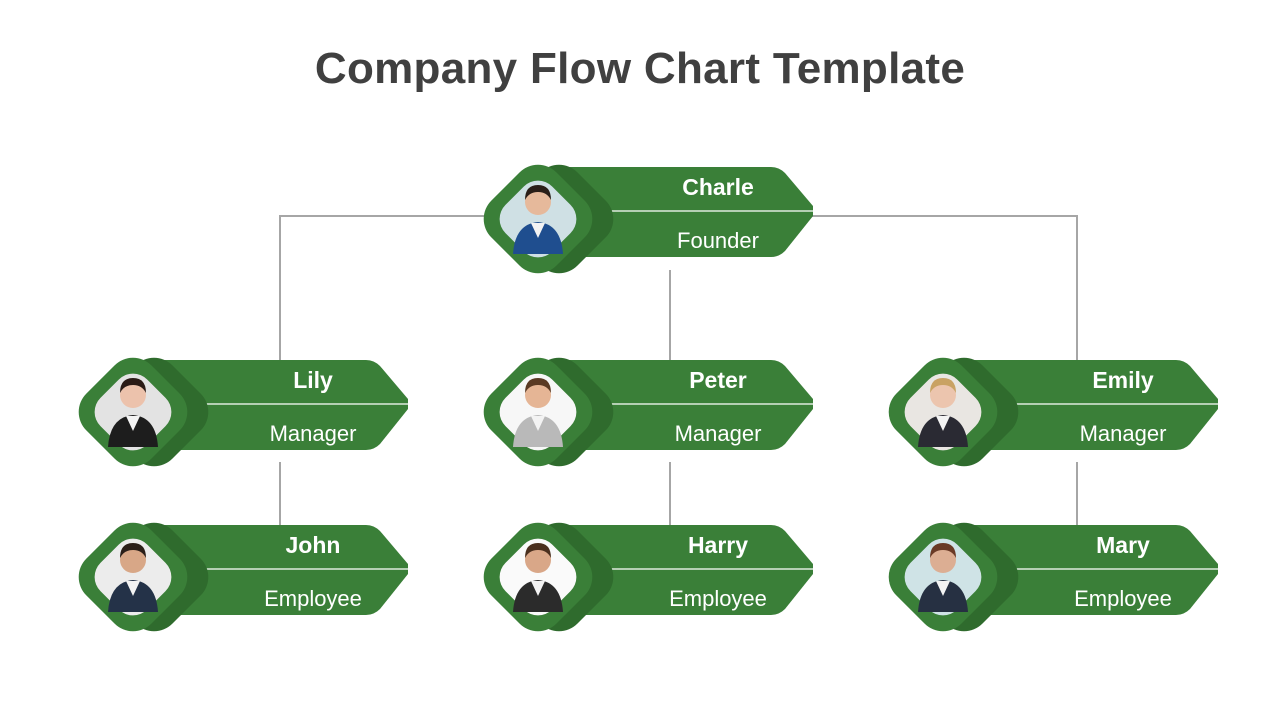 This screenshot has height=720, width=1280. What do you see at coordinates (1123, 545) in the screenshot?
I see `node-name: Mary` at bounding box center [1123, 545].